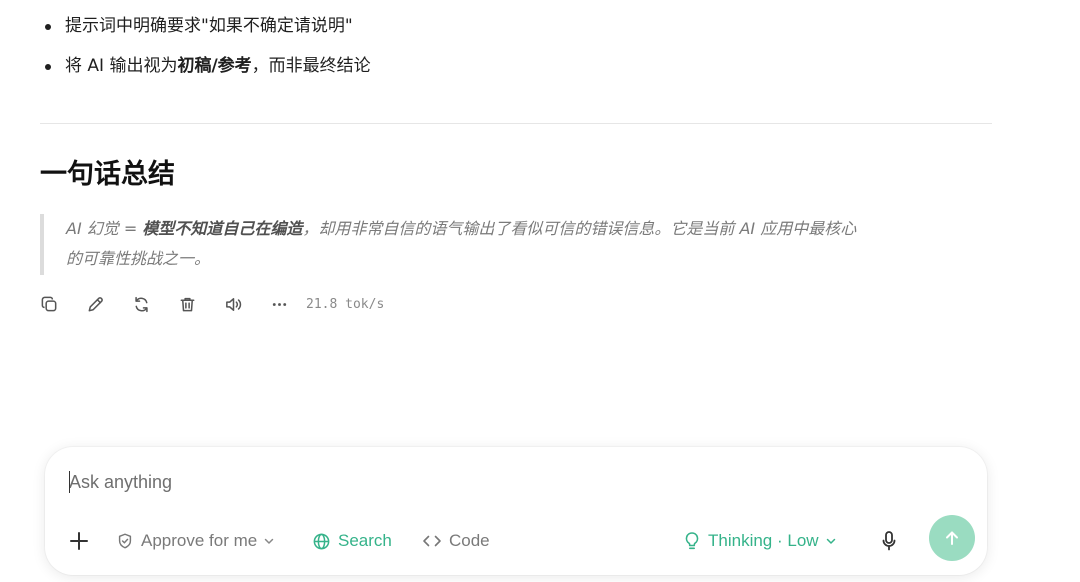  Describe the element at coordinates (233, 304) in the screenshot. I see `speaker-icon` at that location.